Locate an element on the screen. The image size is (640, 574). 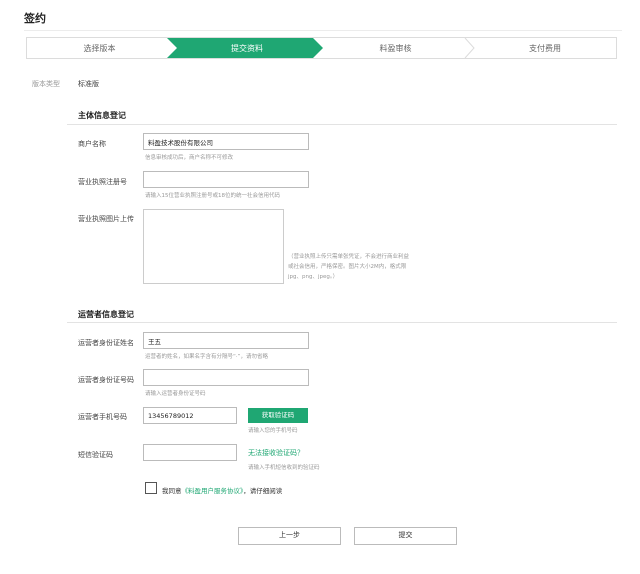
operator-id-no-label: 运营者身份证号码 is located at coordinates (106, 380).